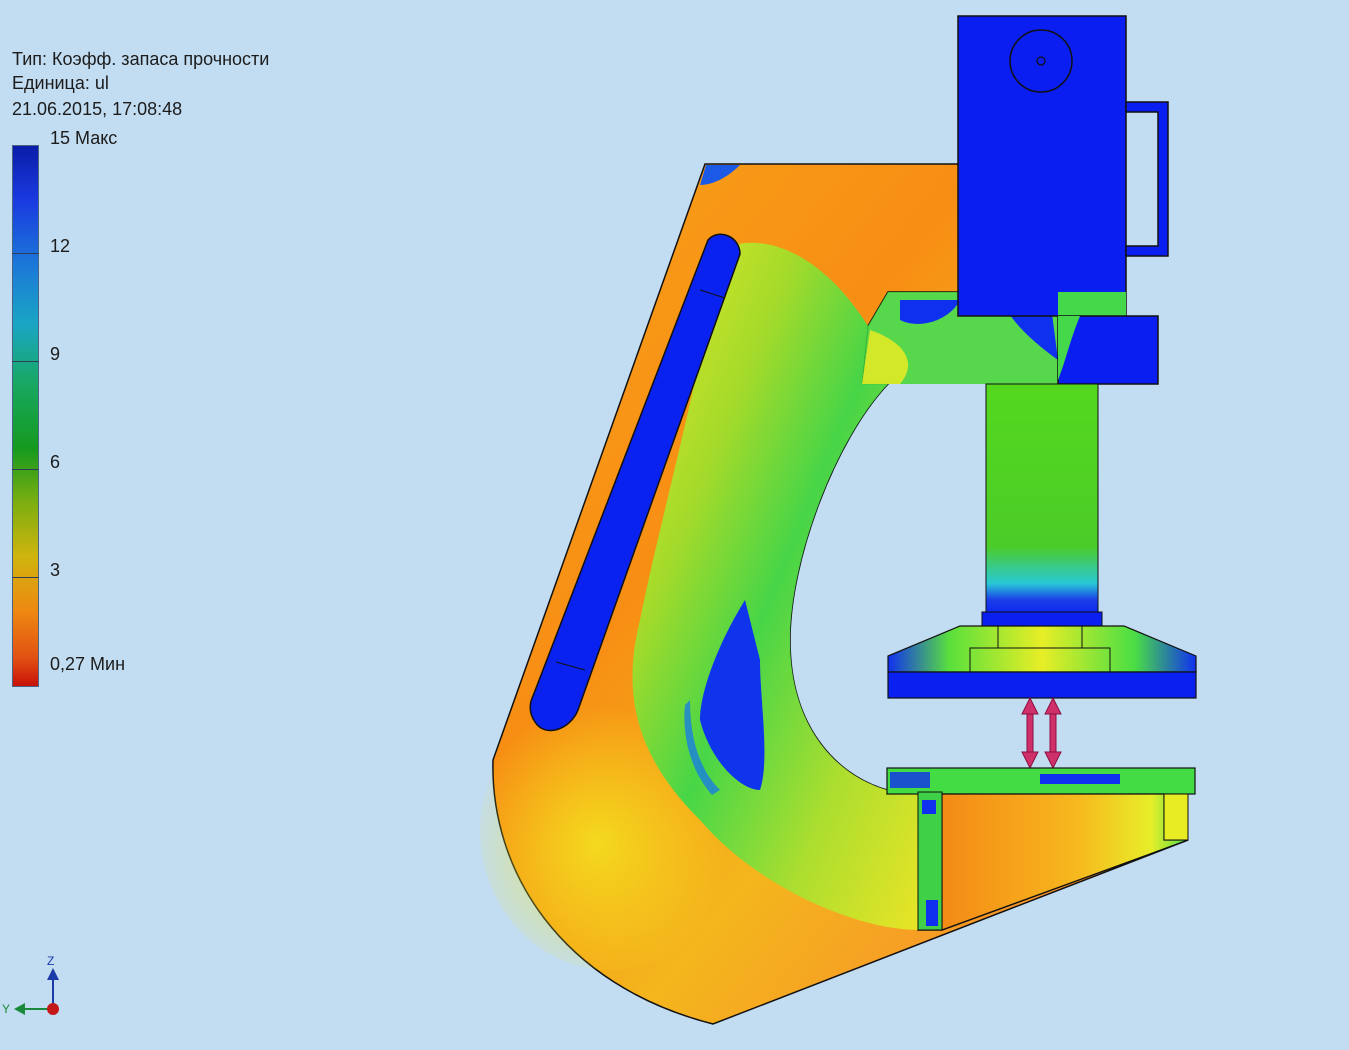 The image size is (1349, 1050). I want to click on upper-die, so click(1042, 649).